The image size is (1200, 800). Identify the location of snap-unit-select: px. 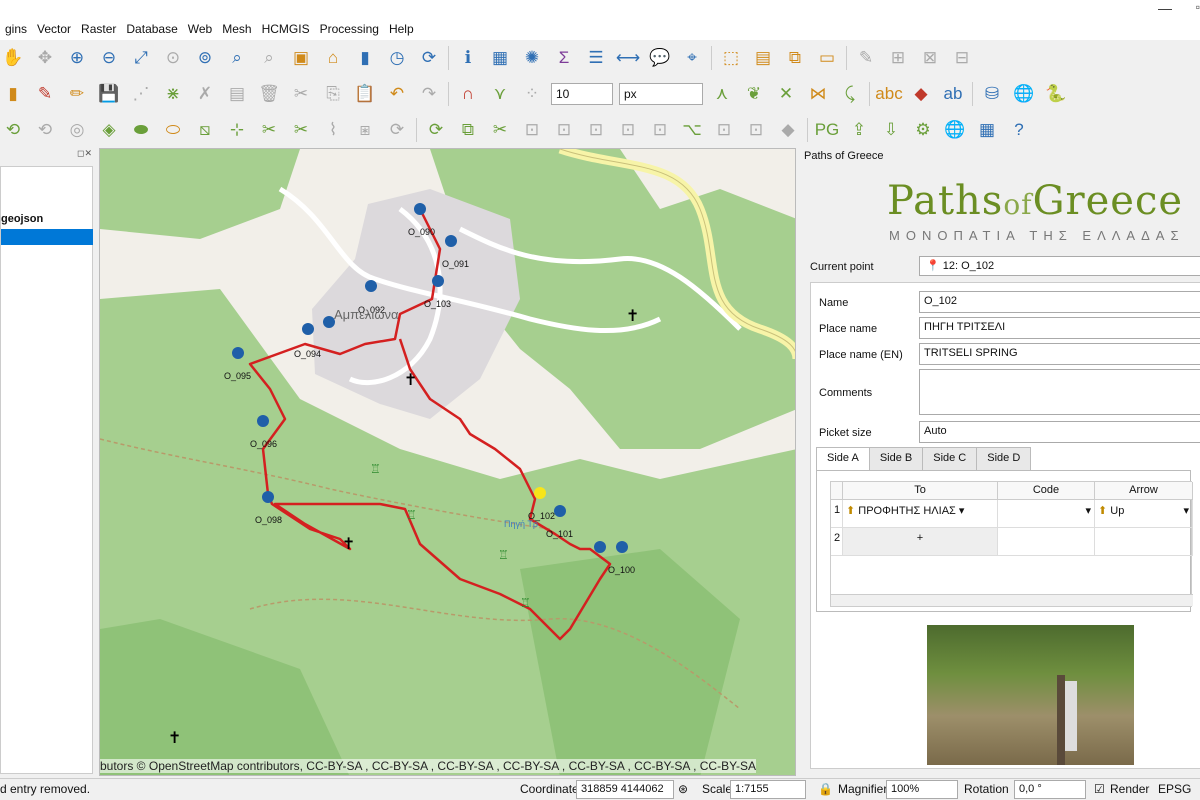
(661, 94).